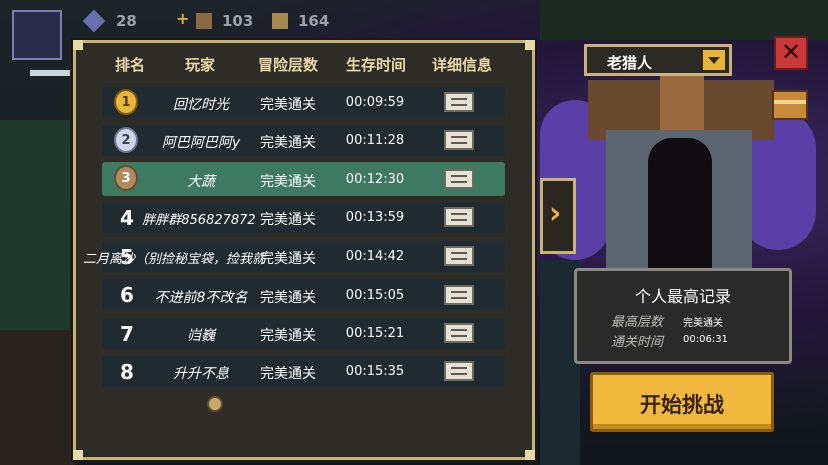 The height and width of the screenshot is (465, 828). Describe the element at coordinates (127, 295) in the screenshot. I see `rank-number: 6` at that location.